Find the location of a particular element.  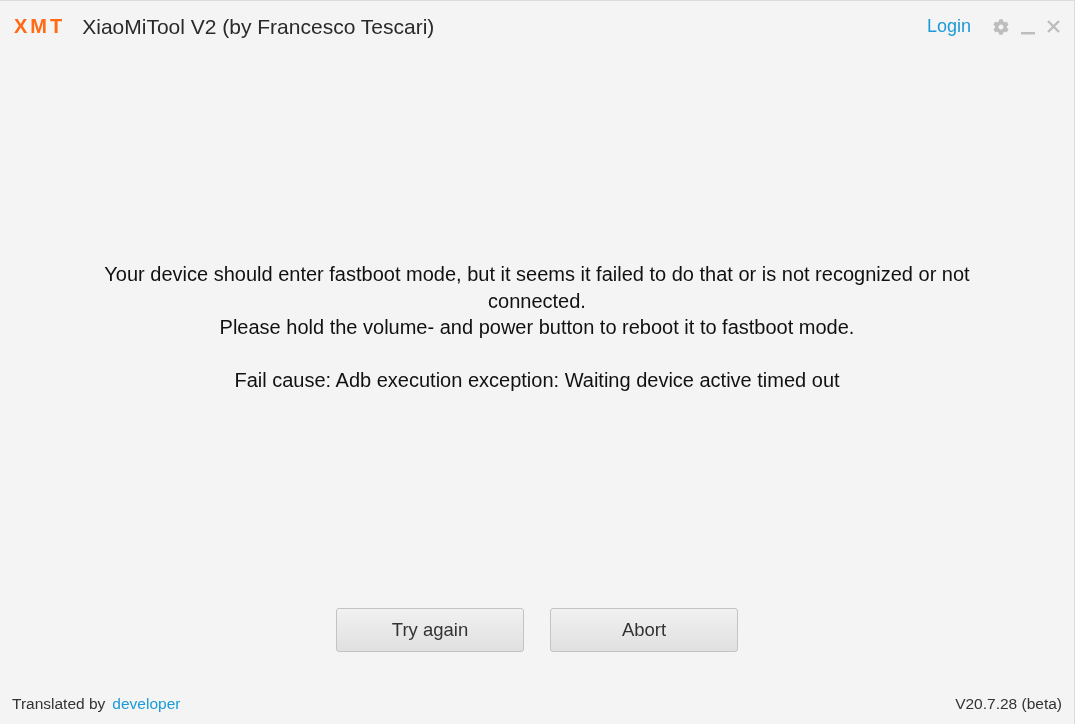

version-text: V20.7.28 (beta) is located at coordinates (1008, 704).